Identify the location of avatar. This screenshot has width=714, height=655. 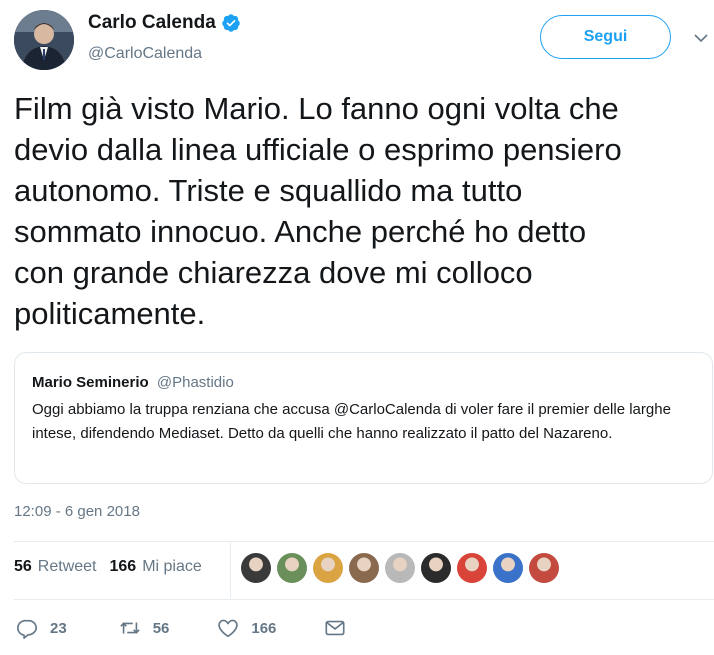
(44, 40).